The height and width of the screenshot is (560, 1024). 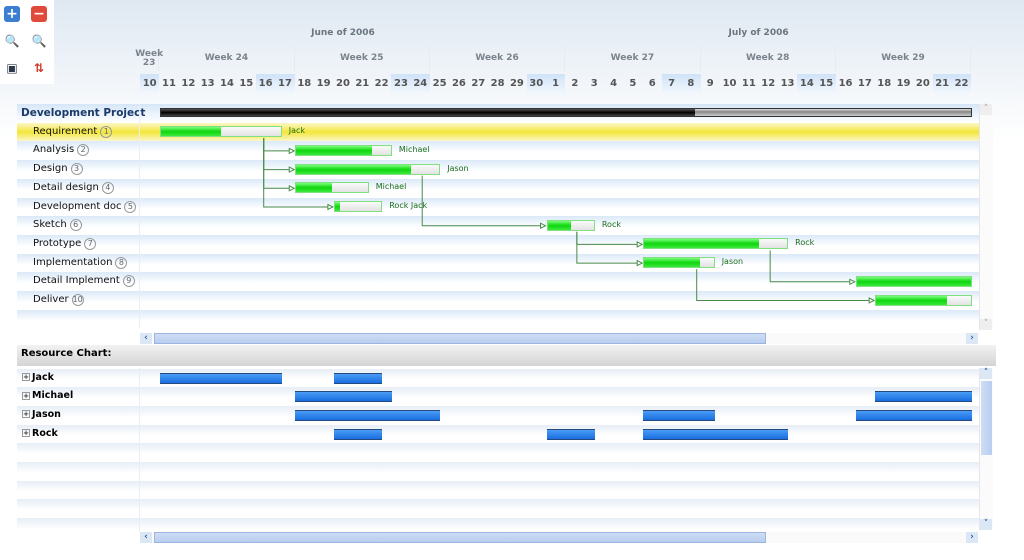 I want to click on minus-icon: −, so click(x=39, y=14).